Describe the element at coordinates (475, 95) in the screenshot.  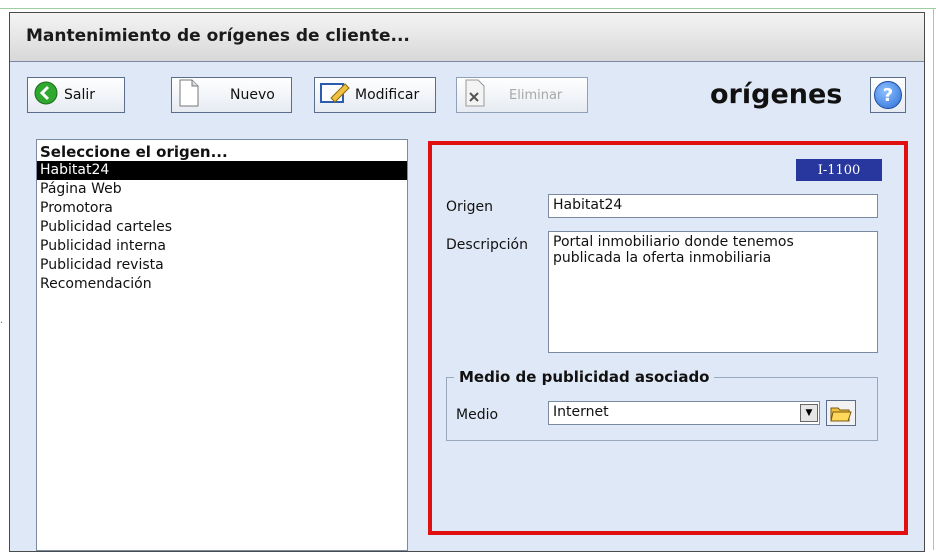
I see `delete-page-icon` at that location.